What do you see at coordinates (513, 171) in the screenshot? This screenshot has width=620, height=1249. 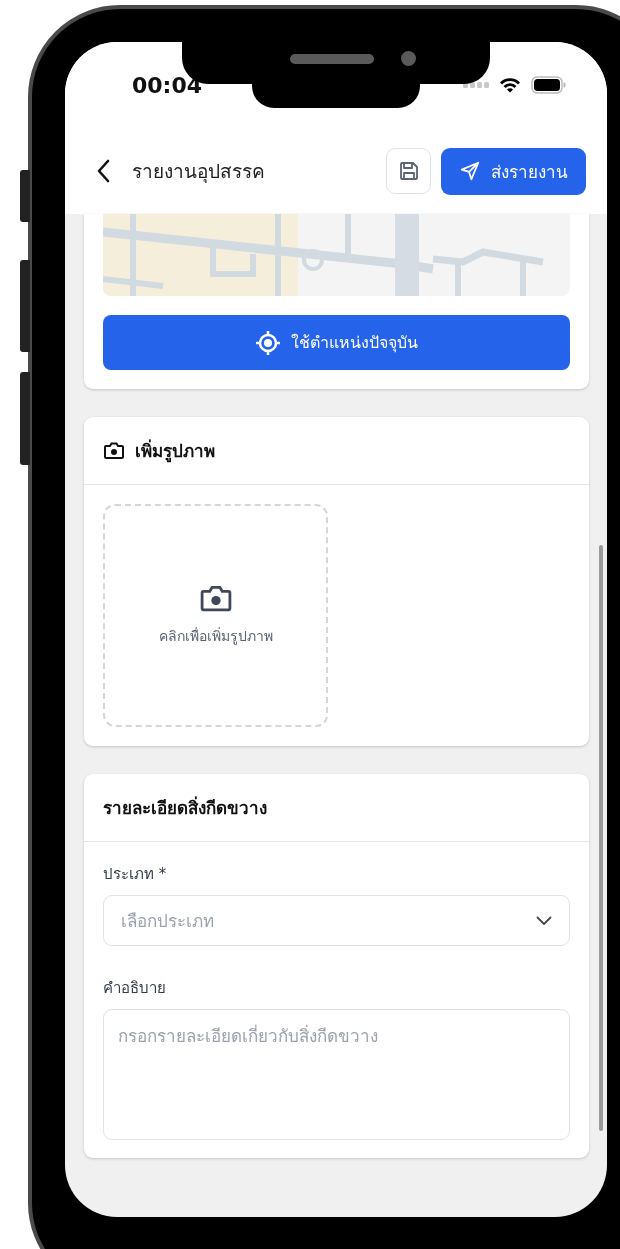 I see `send-report-button: ส่งรายงาน` at bounding box center [513, 171].